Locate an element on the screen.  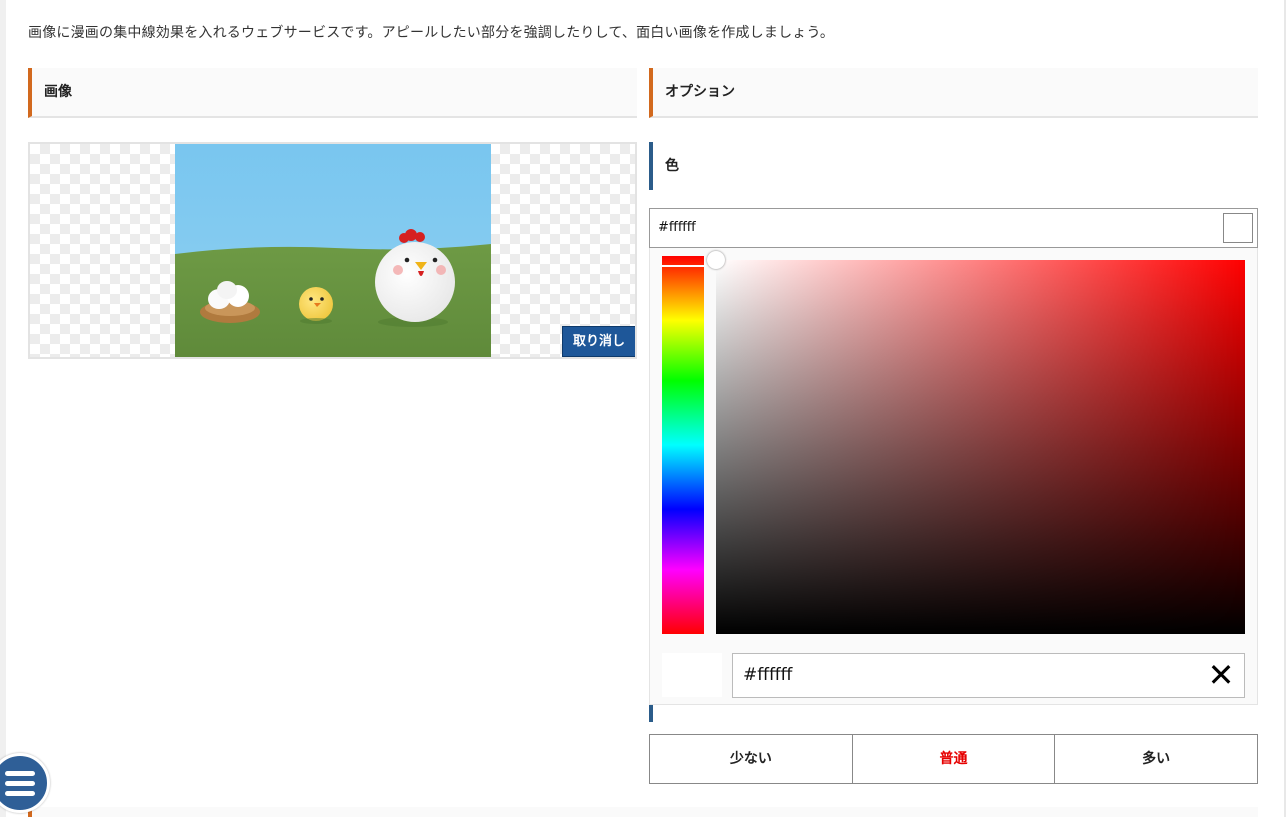
line-amount-selector: 少ない 普通 多い is located at coordinates (953, 759).